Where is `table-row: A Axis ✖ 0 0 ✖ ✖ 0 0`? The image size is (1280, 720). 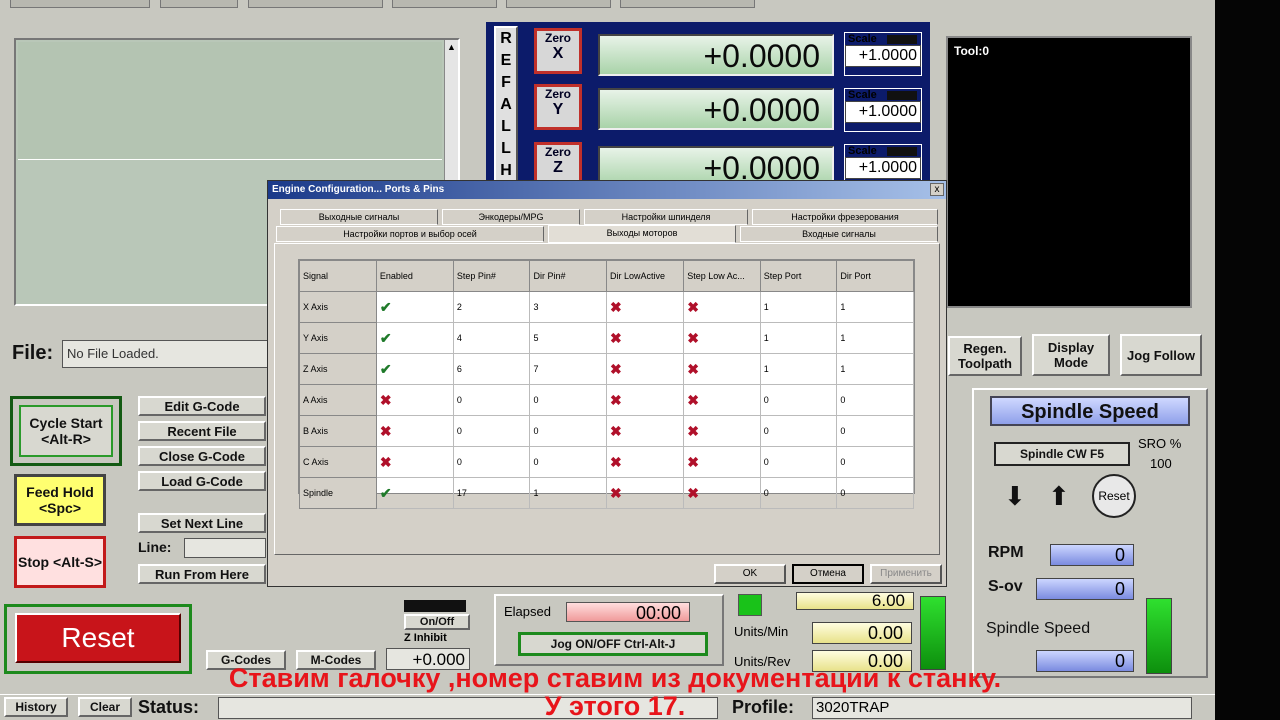 table-row: A Axis ✖ 0 0 ✖ ✖ 0 0 is located at coordinates (606, 400).